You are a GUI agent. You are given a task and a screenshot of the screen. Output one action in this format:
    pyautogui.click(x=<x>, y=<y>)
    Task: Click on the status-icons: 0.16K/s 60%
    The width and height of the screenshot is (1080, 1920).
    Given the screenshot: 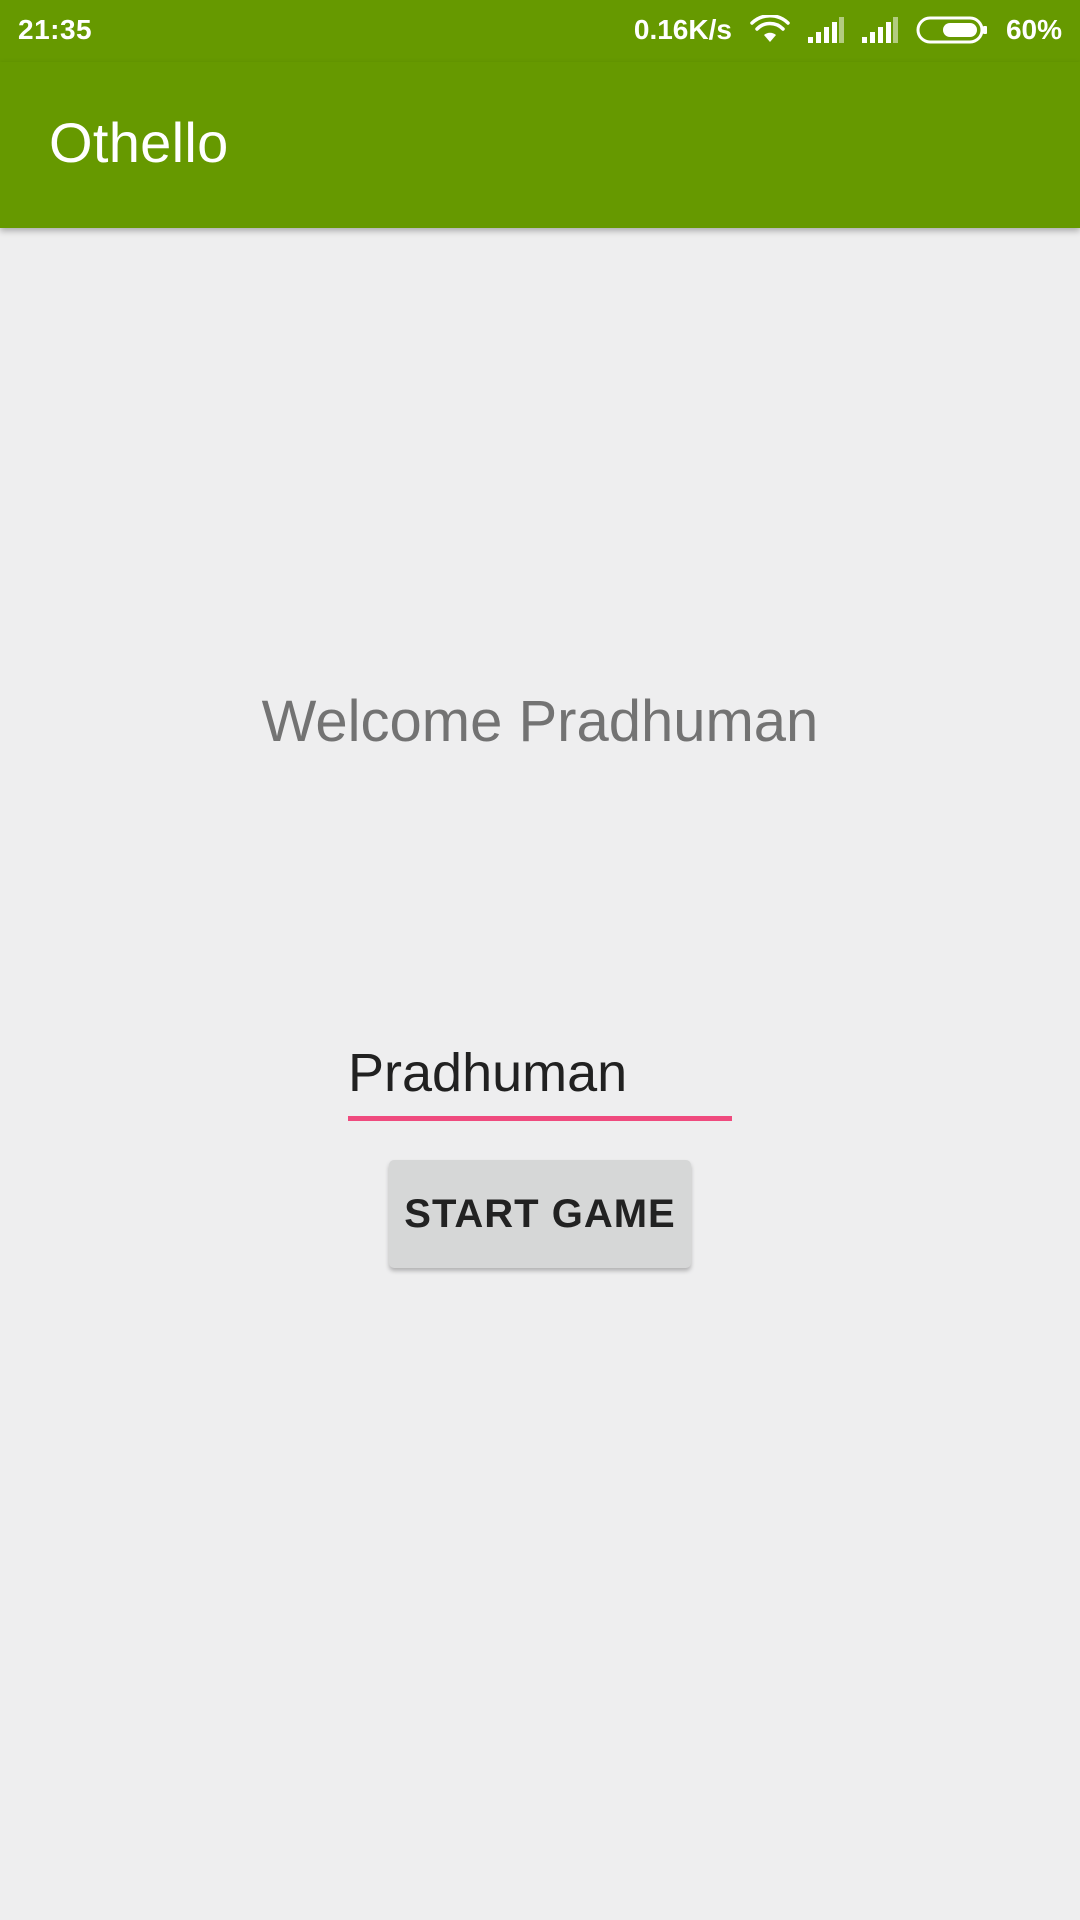 What is the action you would take?
    pyautogui.click(x=848, y=30)
    